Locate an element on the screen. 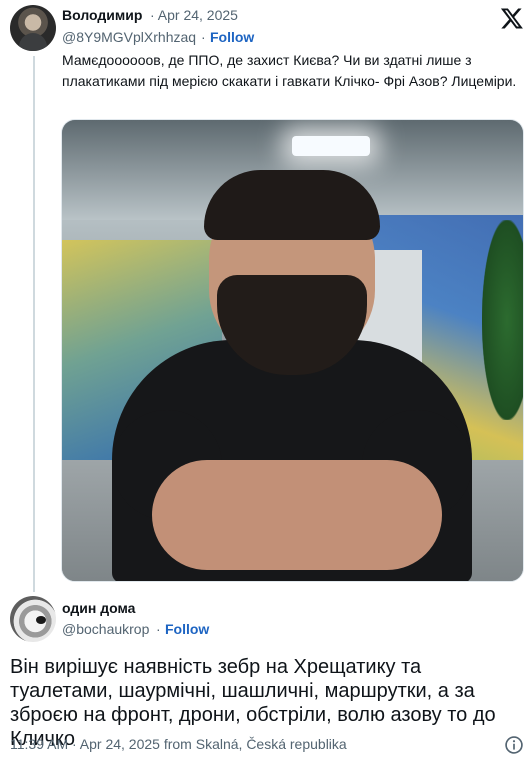  person-hair is located at coordinates (292, 205).